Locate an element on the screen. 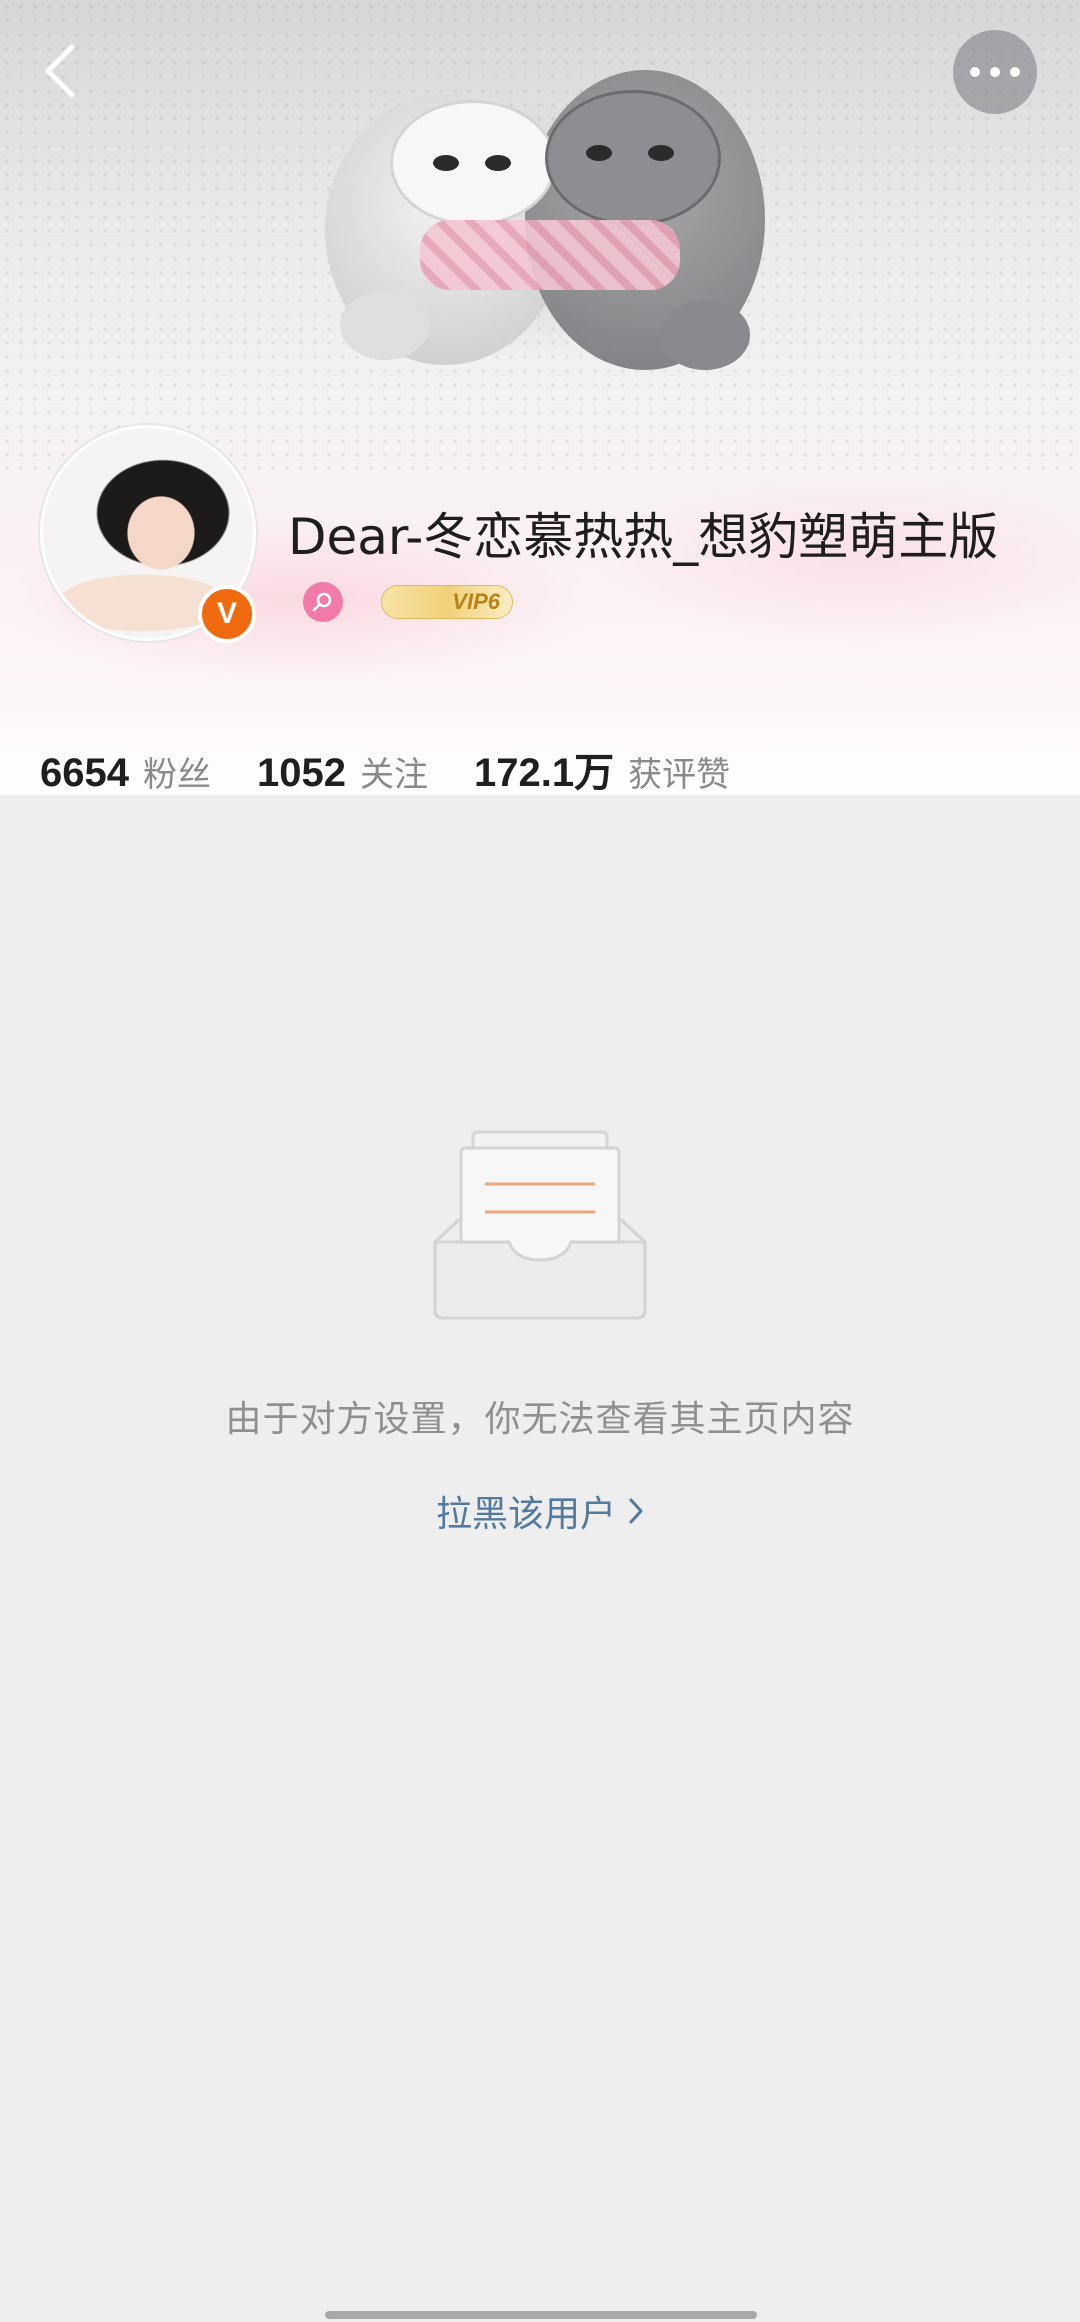 This screenshot has width=1080, height=2322. chevron-left-icon is located at coordinates (60, 71).